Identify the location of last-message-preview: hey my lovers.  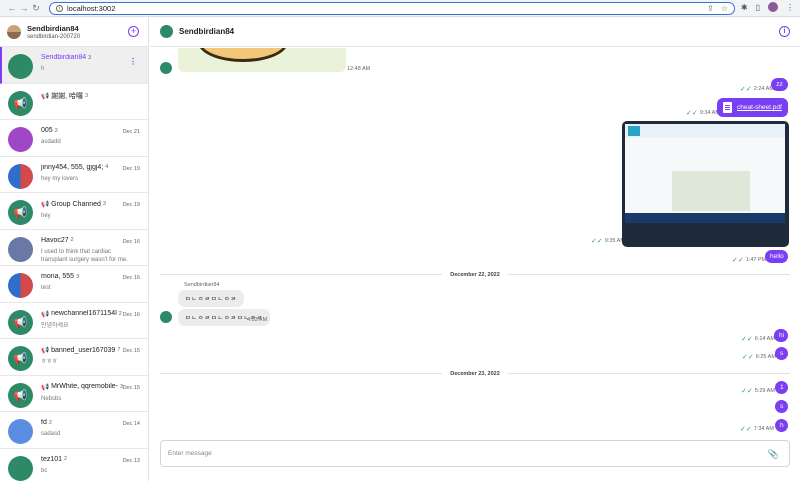
(60, 178).